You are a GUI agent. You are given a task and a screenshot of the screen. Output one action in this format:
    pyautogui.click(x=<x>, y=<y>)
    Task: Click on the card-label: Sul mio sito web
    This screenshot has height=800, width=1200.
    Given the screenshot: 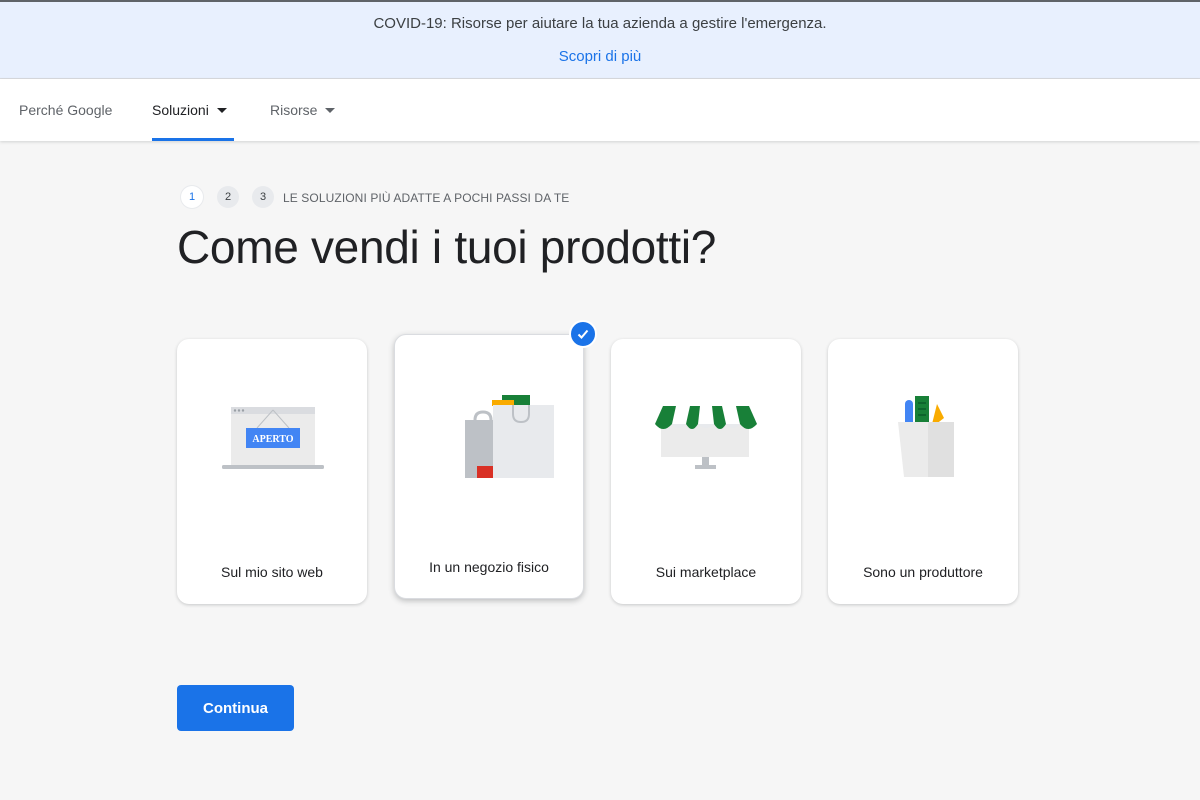 What is the action you would take?
    pyautogui.click(x=272, y=572)
    